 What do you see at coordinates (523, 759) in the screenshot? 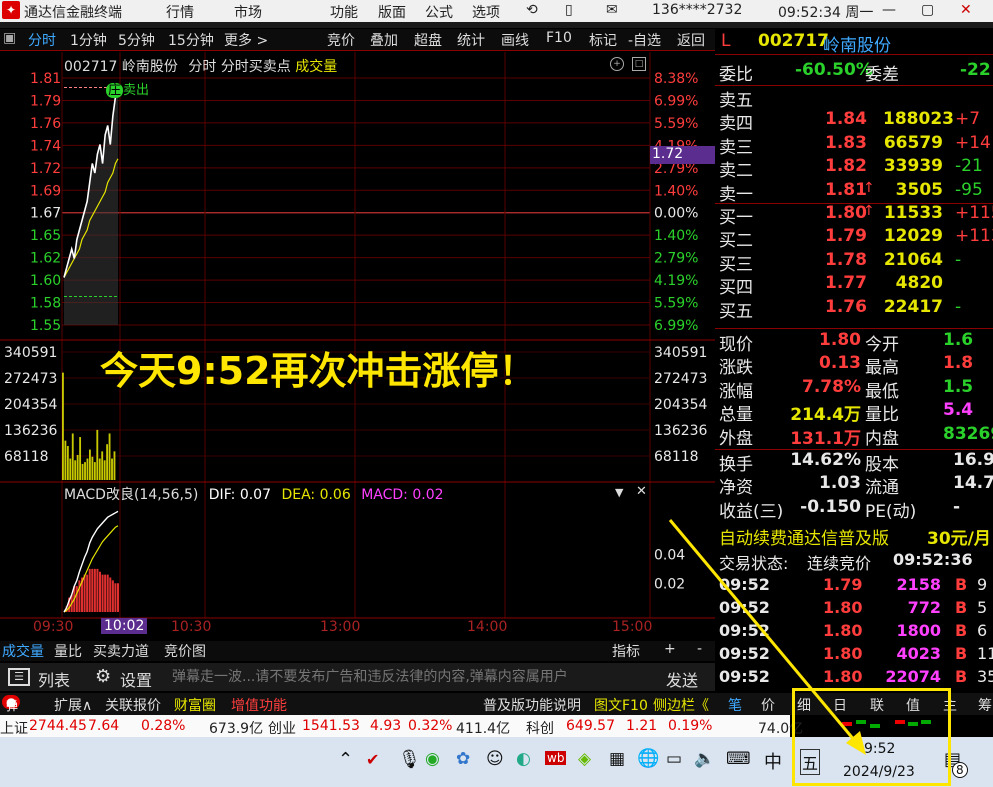
I see `browser-icon: ◐` at bounding box center [523, 759].